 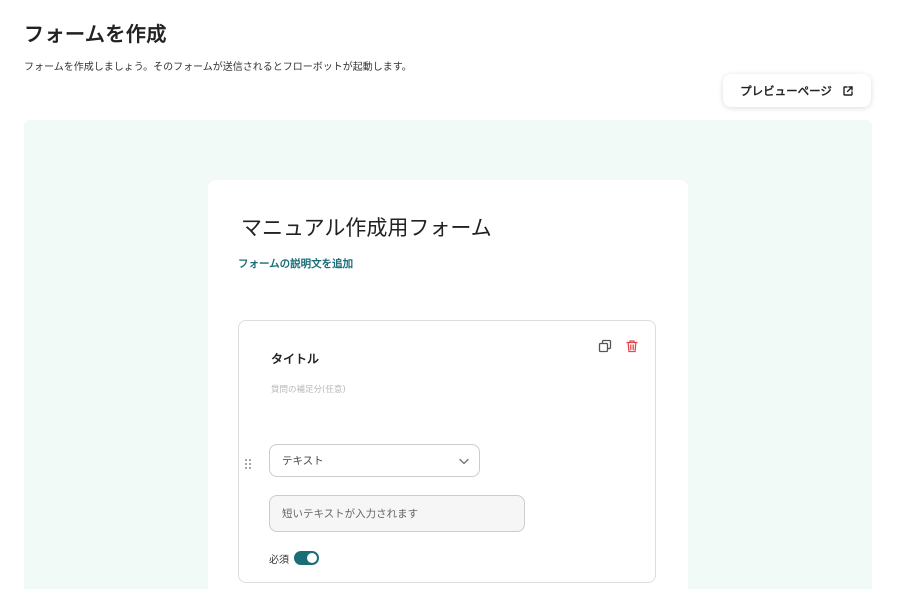 I want to click on chevron-down-icon, so click(x=464, y=461).